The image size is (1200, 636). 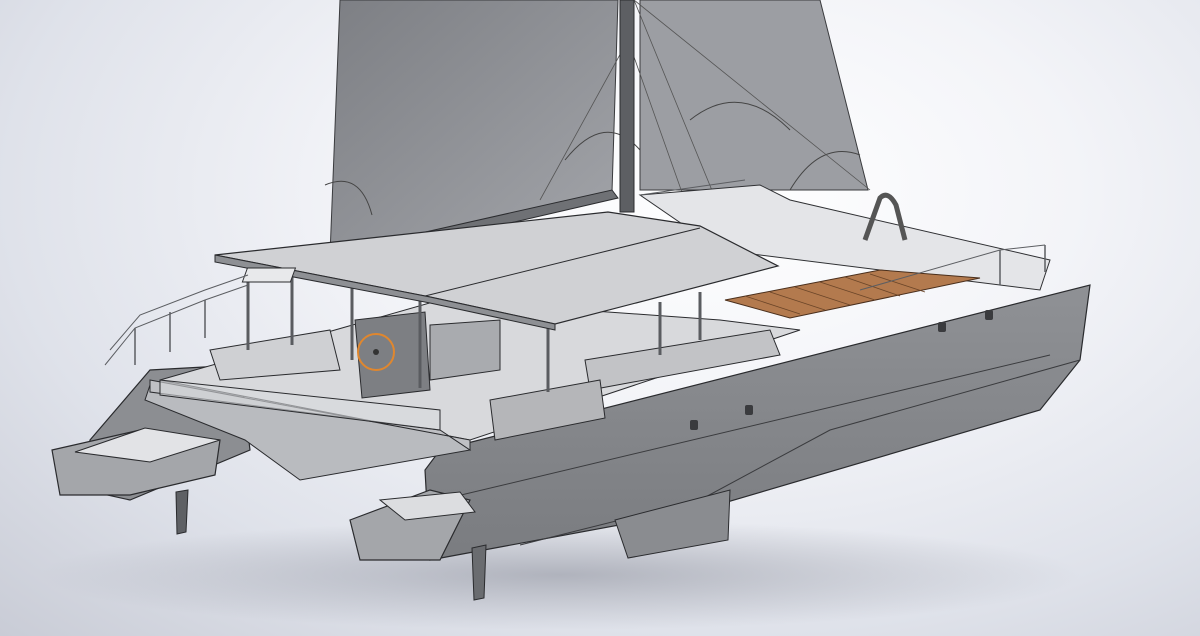 What do you see at coordinates (852, 294) in the screenshot?
I see `teak-deck` at bounding box center [852, 294].